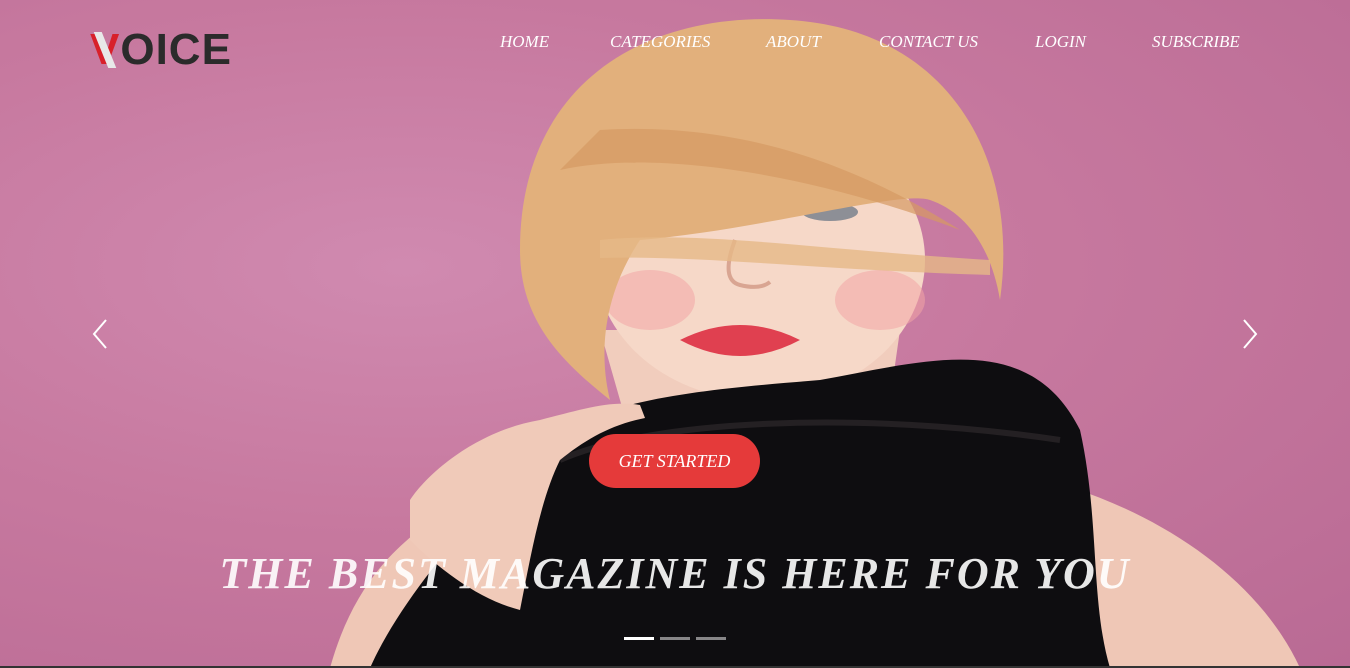 This screenshot has width=1350, height=668. I want to click on next-slide-button, so click(1248, 334).